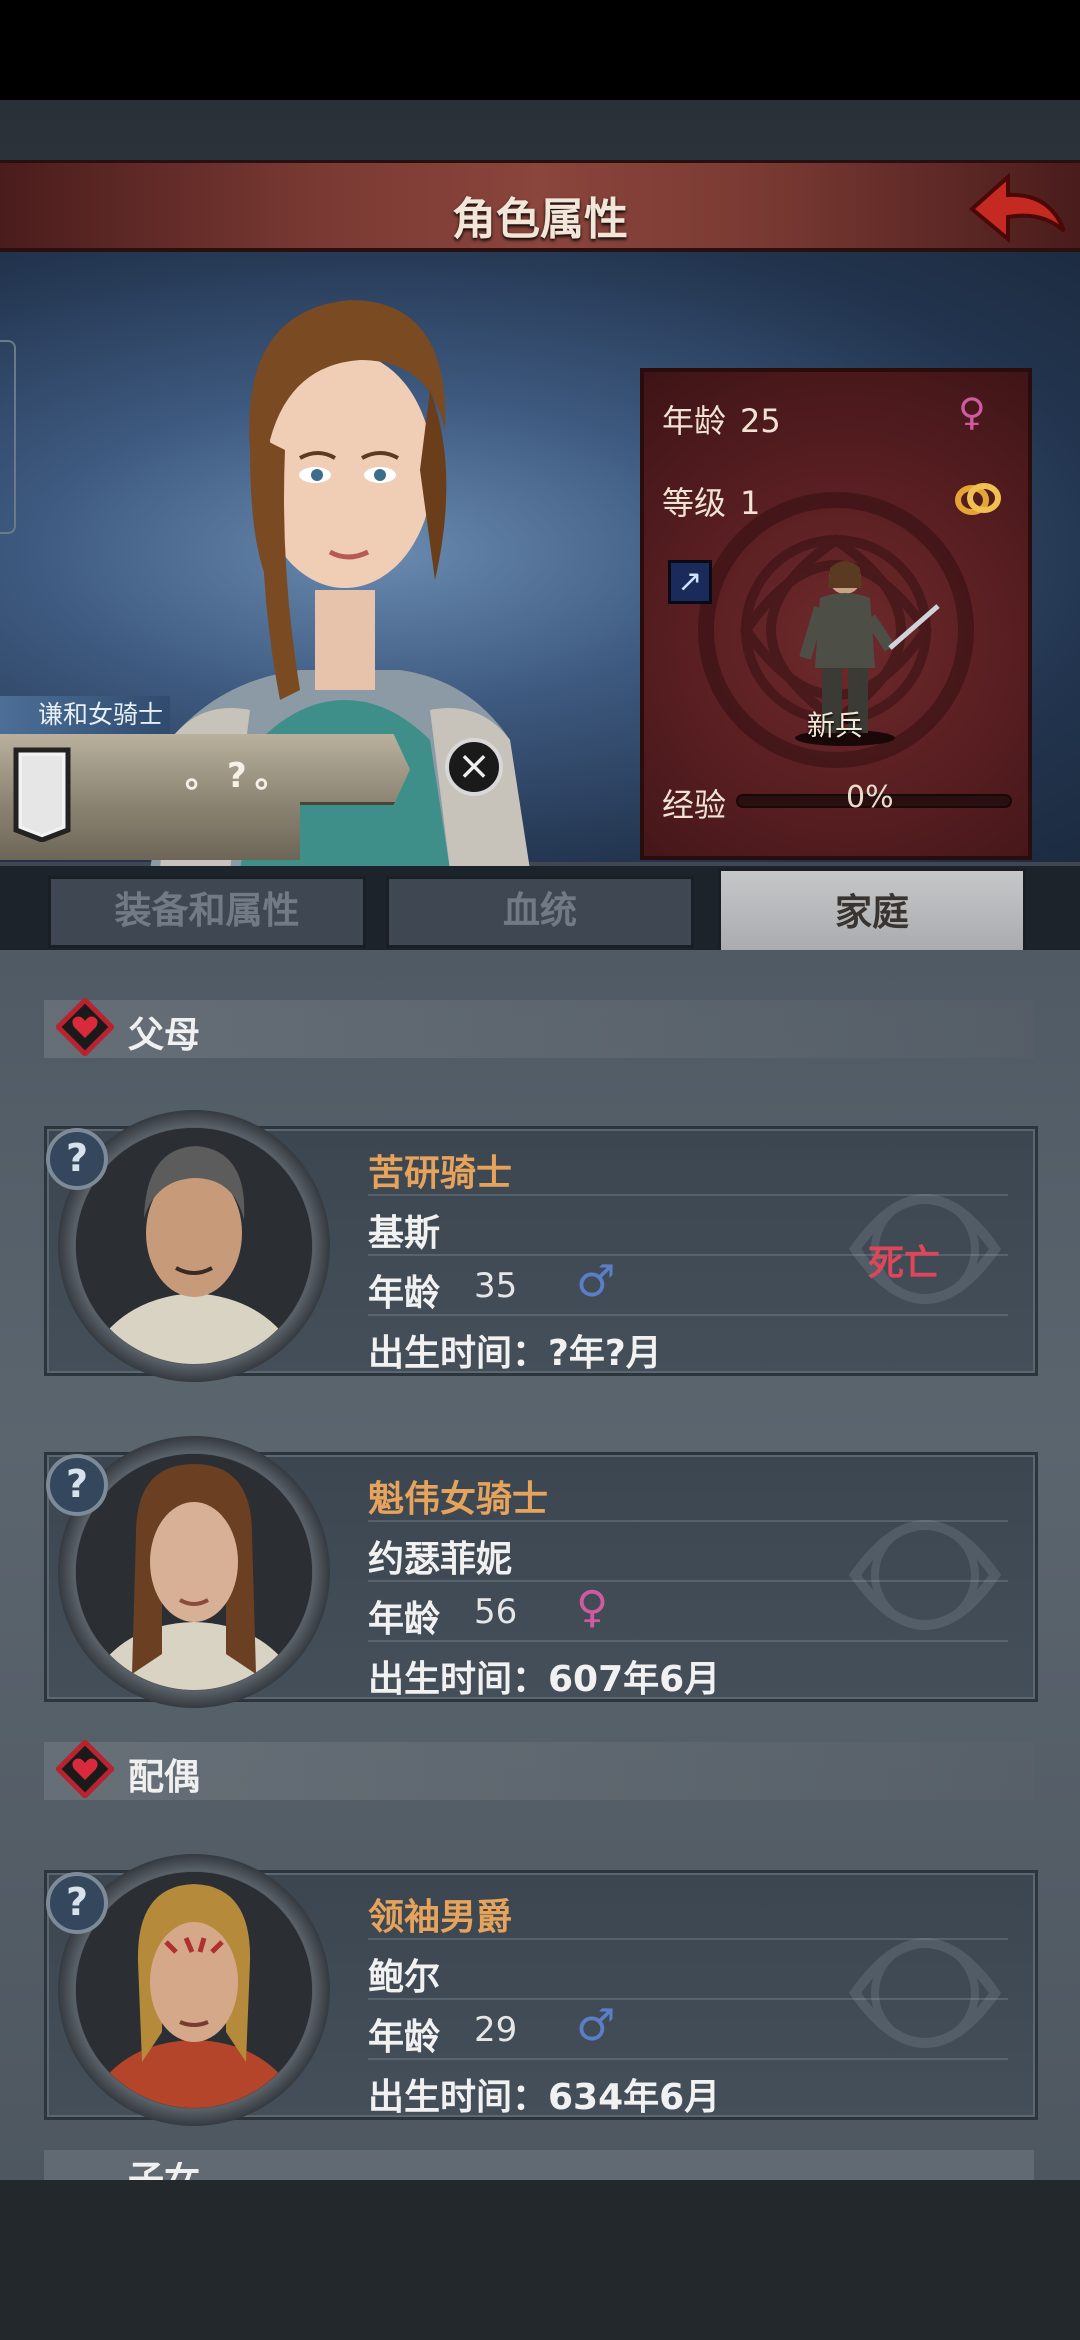  I want to click on weapon-type-icon: ↗, so click(690, 582).